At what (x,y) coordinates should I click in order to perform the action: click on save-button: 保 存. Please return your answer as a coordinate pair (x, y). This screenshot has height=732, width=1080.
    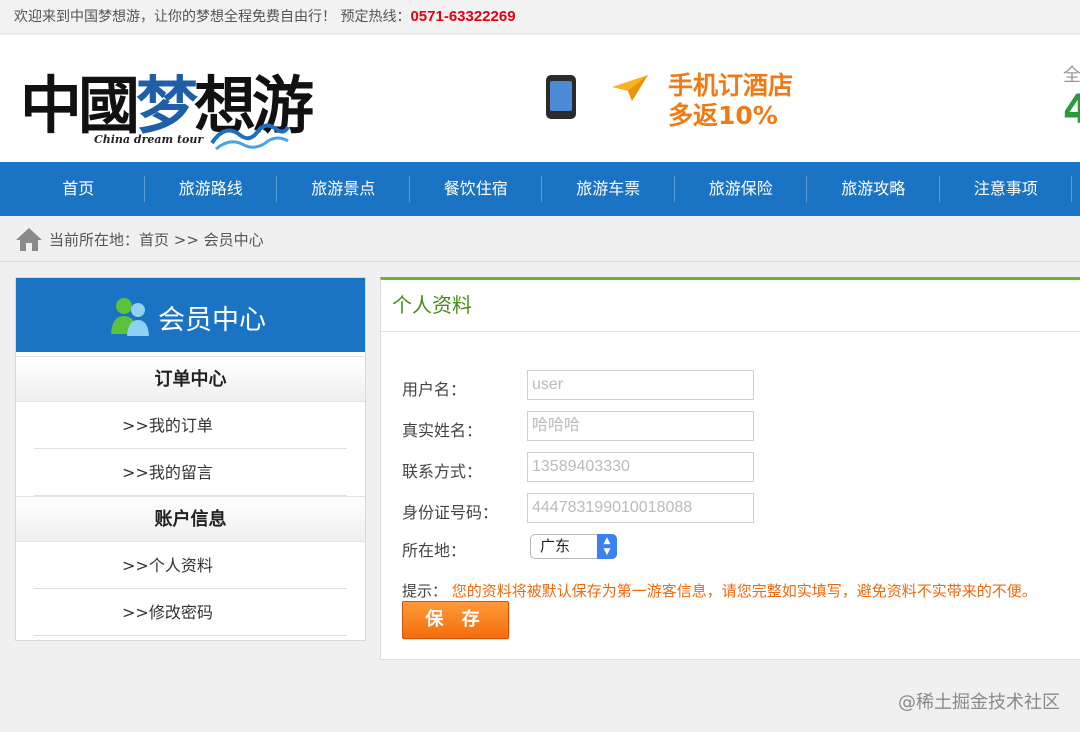
    Looking at the image, I should click on (455, 620).